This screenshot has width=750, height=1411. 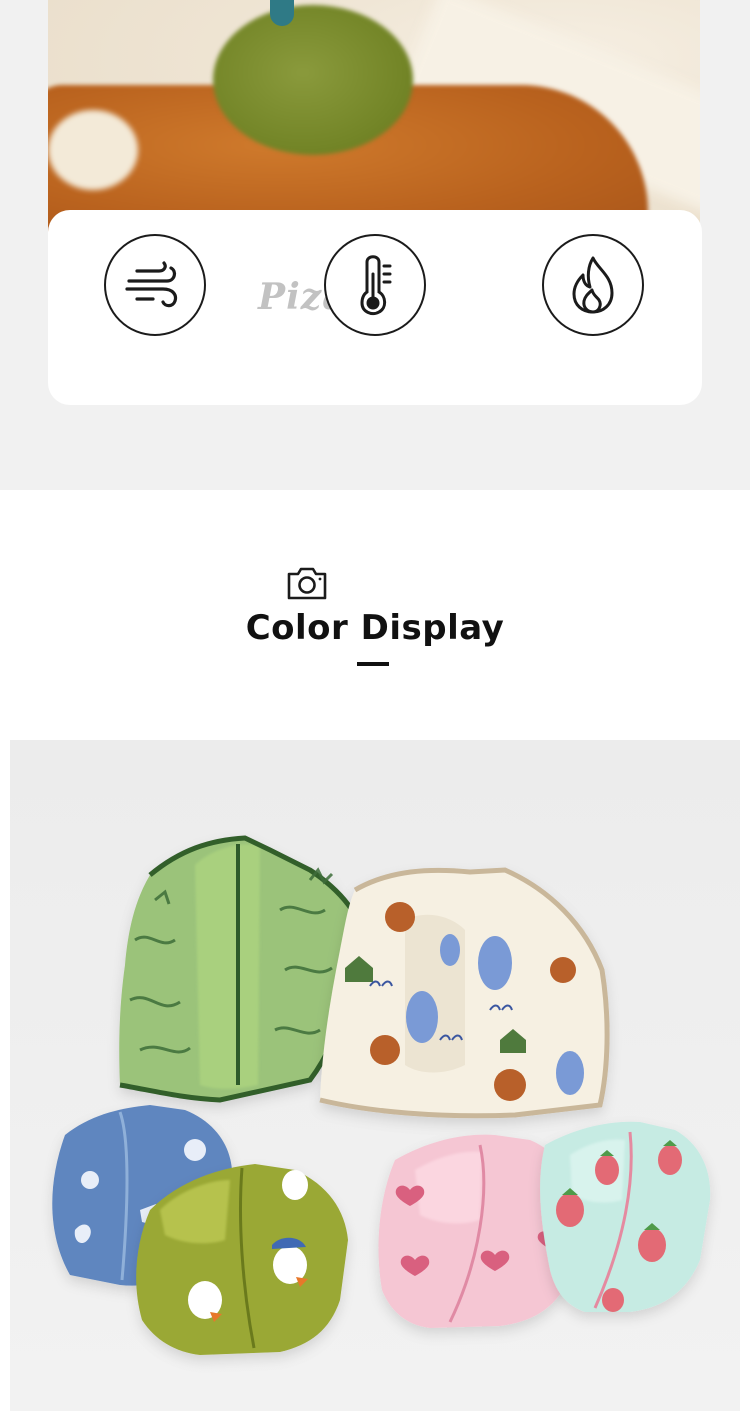 I want to click on fabric-closeup-image, so click(x=374, y=116).